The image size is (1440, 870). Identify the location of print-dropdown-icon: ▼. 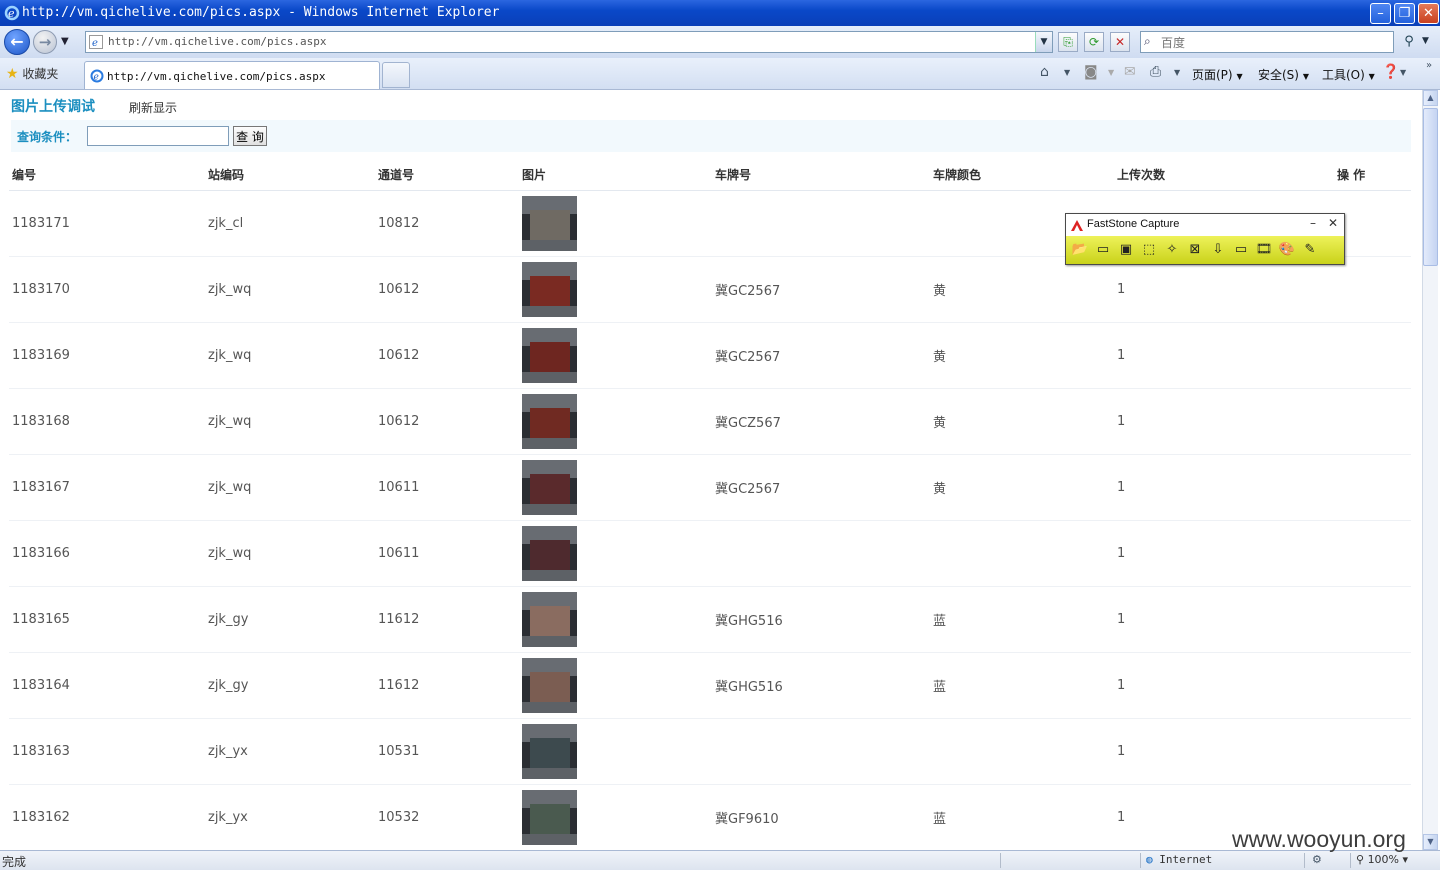
(1177, 72).